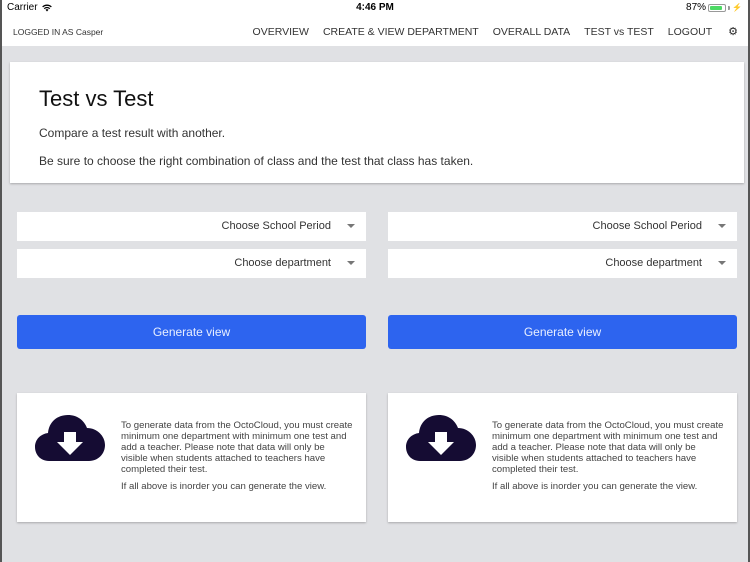 This screenshot has height=562, width=750. Describe the element at coordinates (58, 32) in the screenshot. I see `logged-in-user: LOGGED IN AS Casper` at that location.